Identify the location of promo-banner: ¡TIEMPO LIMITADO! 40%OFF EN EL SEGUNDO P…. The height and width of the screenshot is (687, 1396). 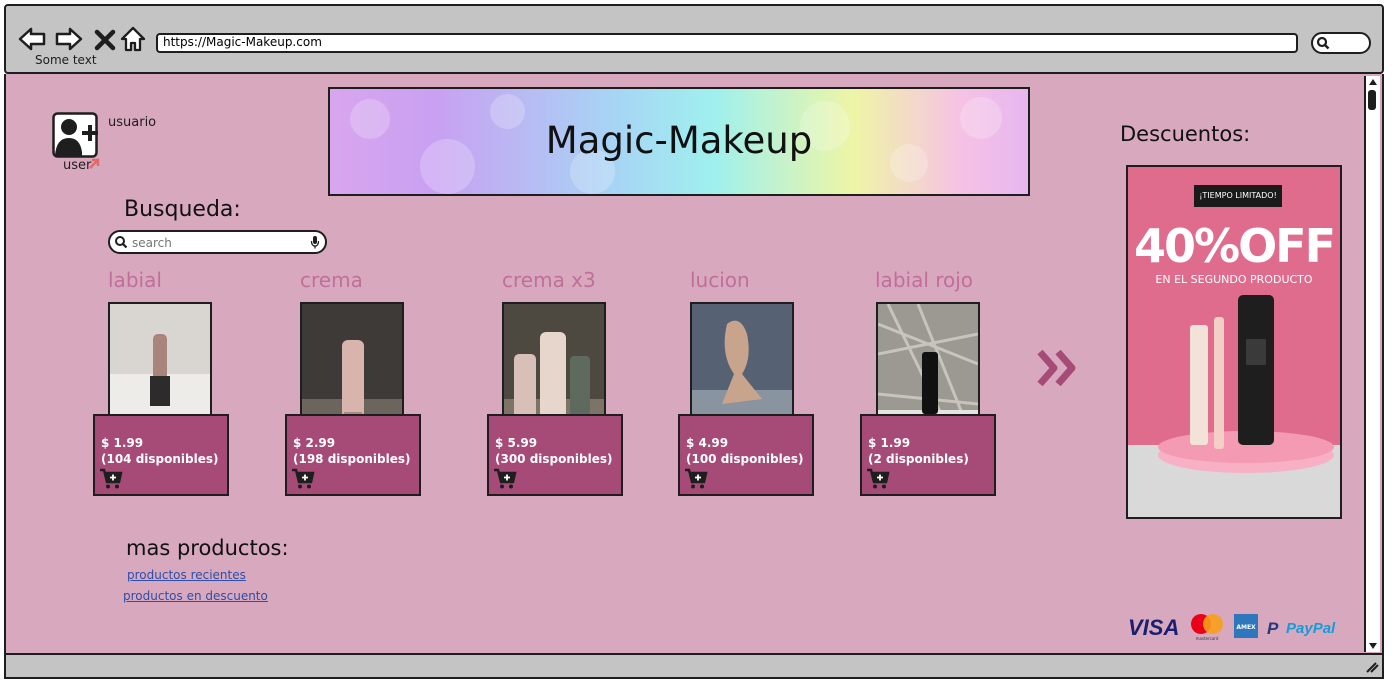
(1234, 342).